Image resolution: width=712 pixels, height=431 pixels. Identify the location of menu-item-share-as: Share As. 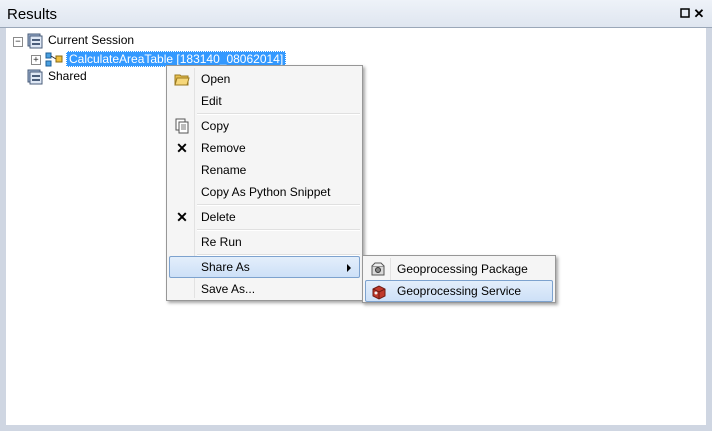
(264, 267).